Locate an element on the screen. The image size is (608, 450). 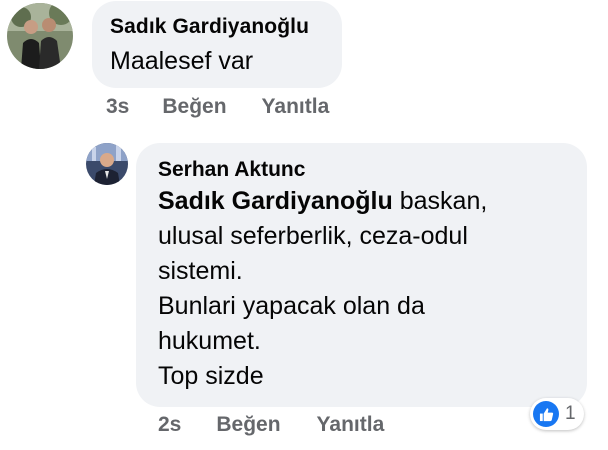
reply-line-6: Top sizde is located at coordinates (211, 376).